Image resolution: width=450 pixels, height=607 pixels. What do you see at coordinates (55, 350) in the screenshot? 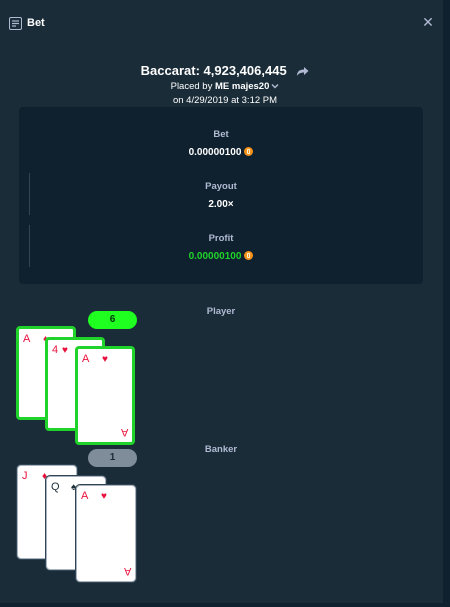
I see `card-rank: 4` at bounding box center [55, 350].